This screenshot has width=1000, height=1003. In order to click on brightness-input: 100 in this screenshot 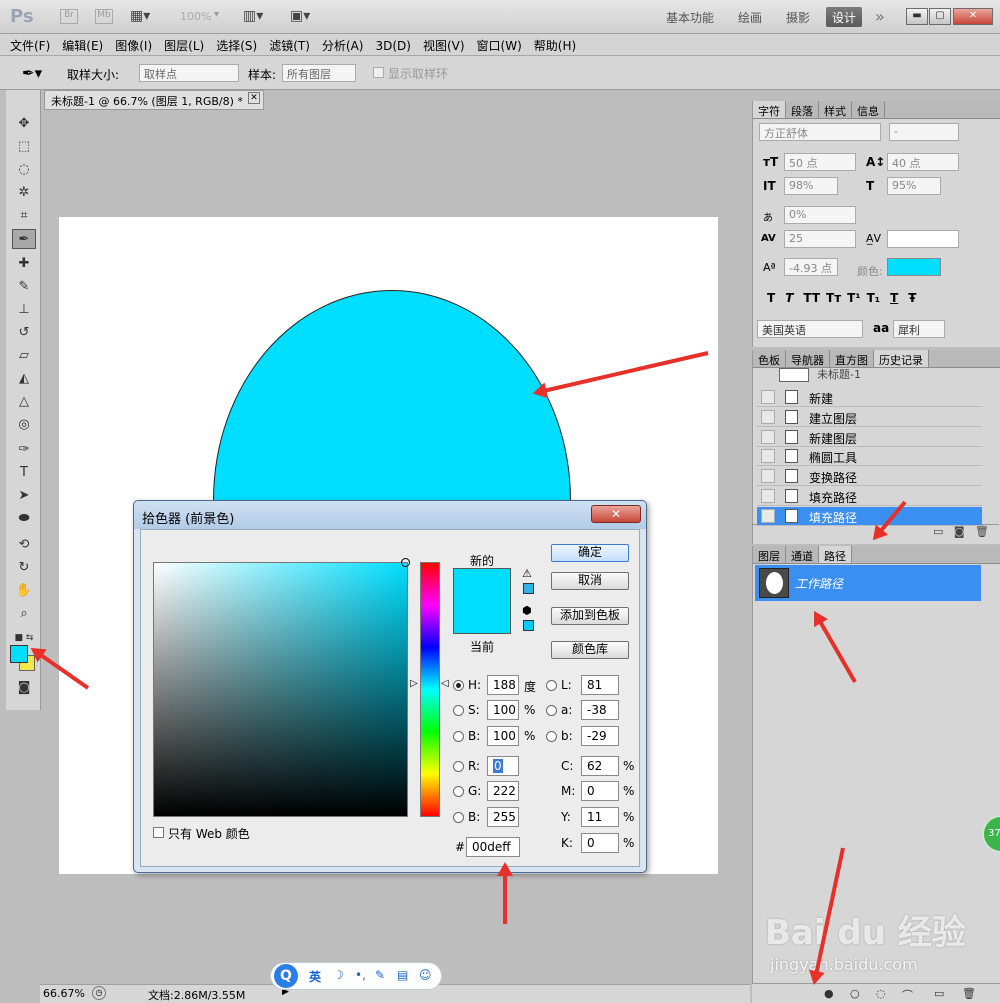, I will do `click(503, 736)`.